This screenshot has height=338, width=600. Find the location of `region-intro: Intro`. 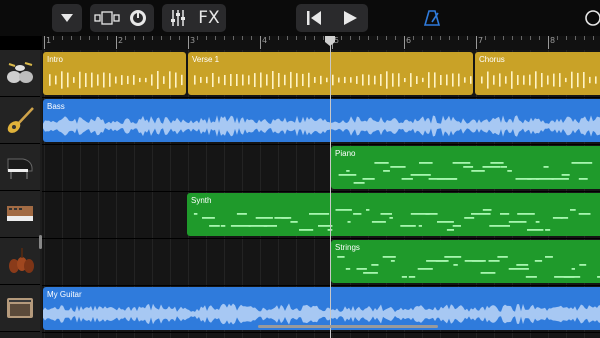

region-intro: Intro is located at coordinates (114, 73).